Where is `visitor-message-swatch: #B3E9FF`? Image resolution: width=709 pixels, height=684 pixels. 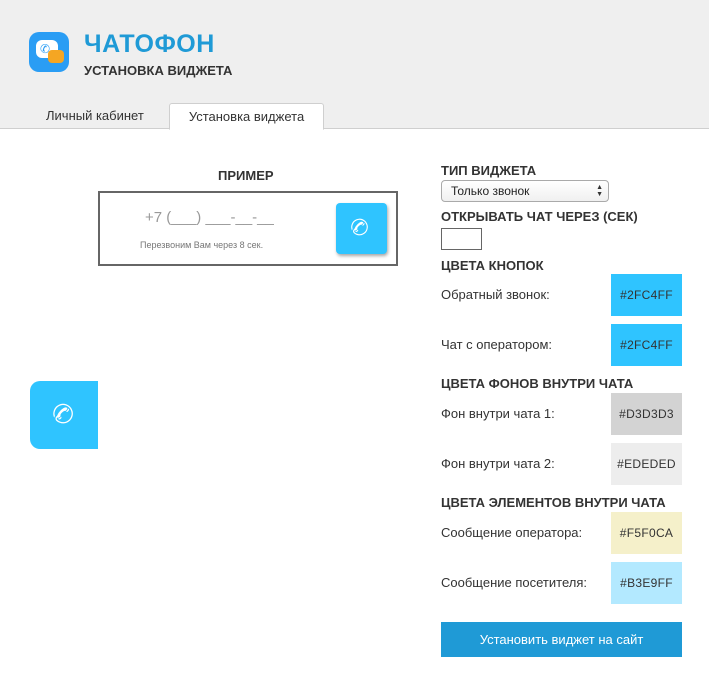
visitor-message-swatch: #B3E9FF is located at coordinates (646, 583).